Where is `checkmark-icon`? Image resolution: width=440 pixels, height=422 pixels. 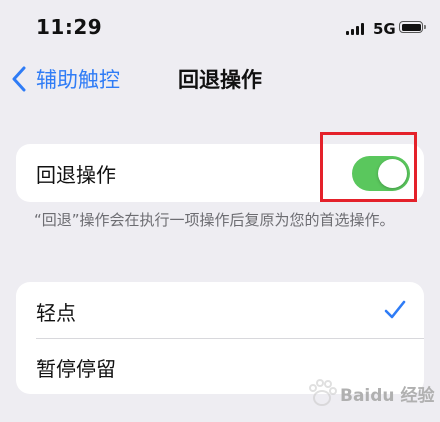 checkmark-icon is located at coordinates (395, 309).